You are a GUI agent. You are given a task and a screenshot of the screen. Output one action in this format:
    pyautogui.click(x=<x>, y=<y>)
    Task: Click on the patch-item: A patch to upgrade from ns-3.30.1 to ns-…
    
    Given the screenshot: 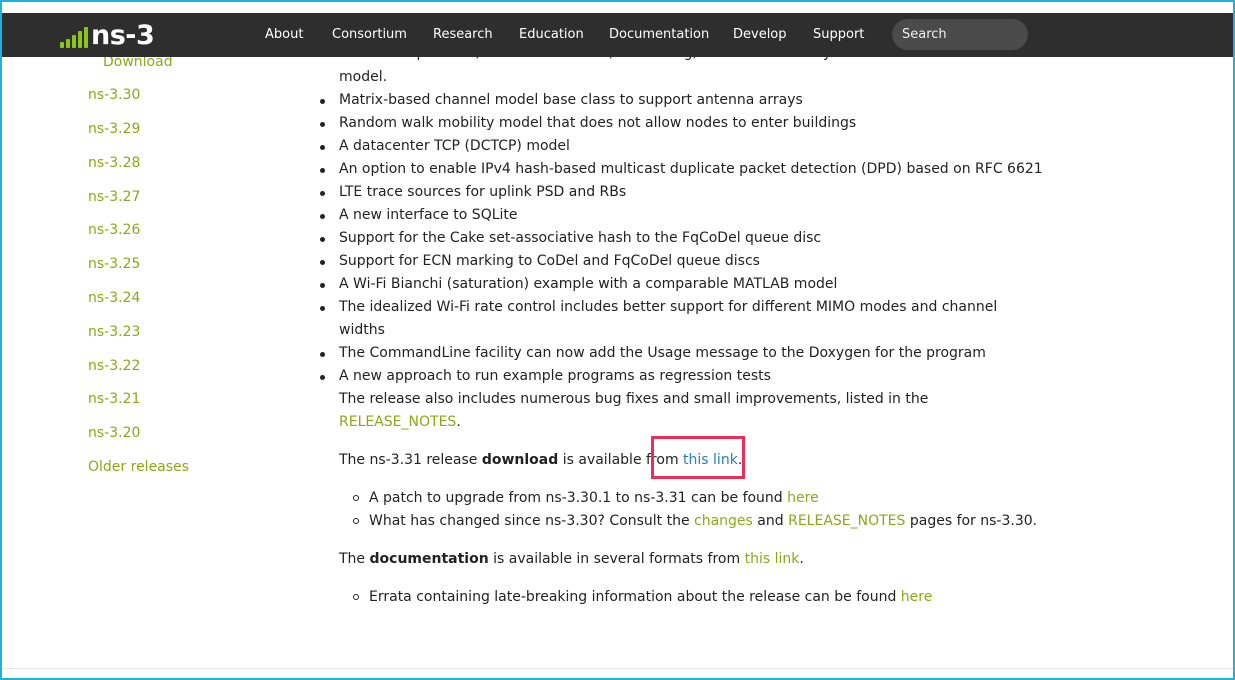 What is the action you would take?
    pyautogui.click(x=594, y=498)
    